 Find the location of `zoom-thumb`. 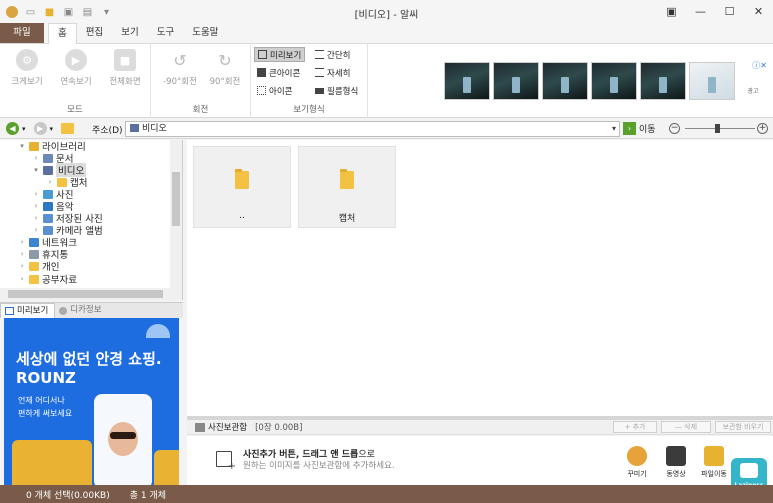

zoom-thumb is located at coordinates (717, 128).